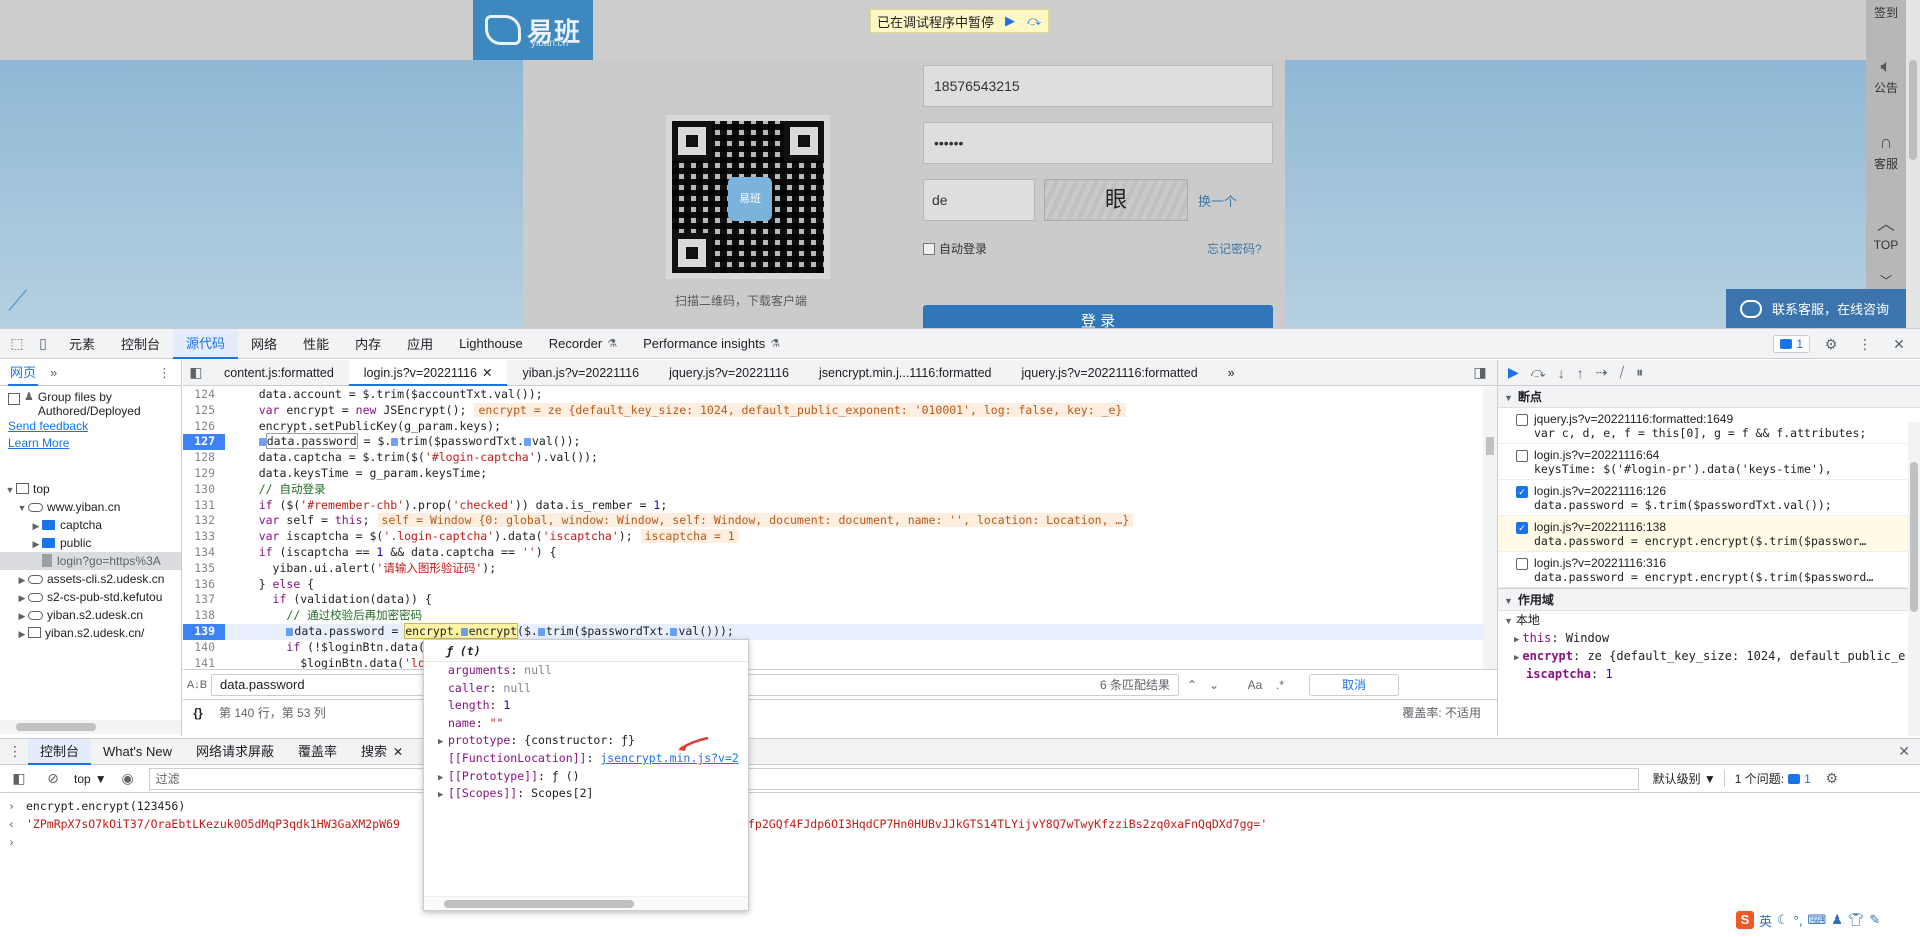 This screenshot has width=1920, height=937. What do you see at coordinates (204, 662) in the screenshot?
I see `line-number: 141` at bounding box center [204, 662].